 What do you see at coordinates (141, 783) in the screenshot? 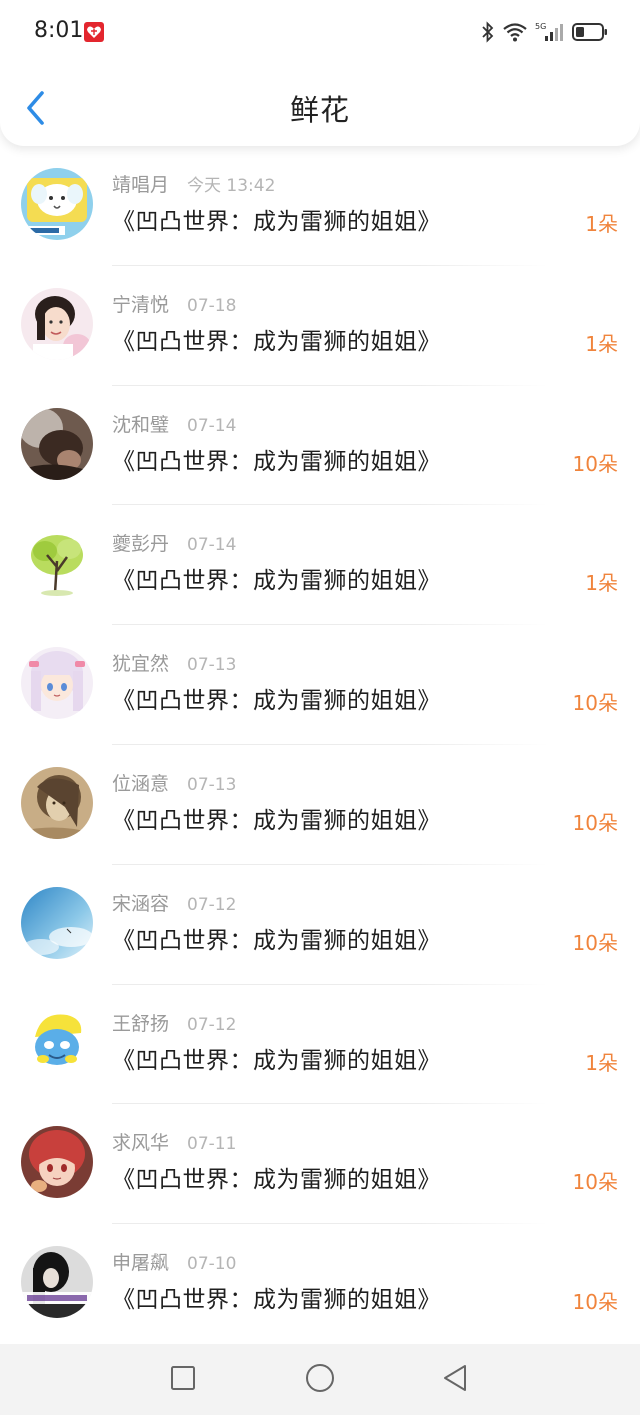
I see `sender-name: 位涵意` at bounding box center [141, 783].